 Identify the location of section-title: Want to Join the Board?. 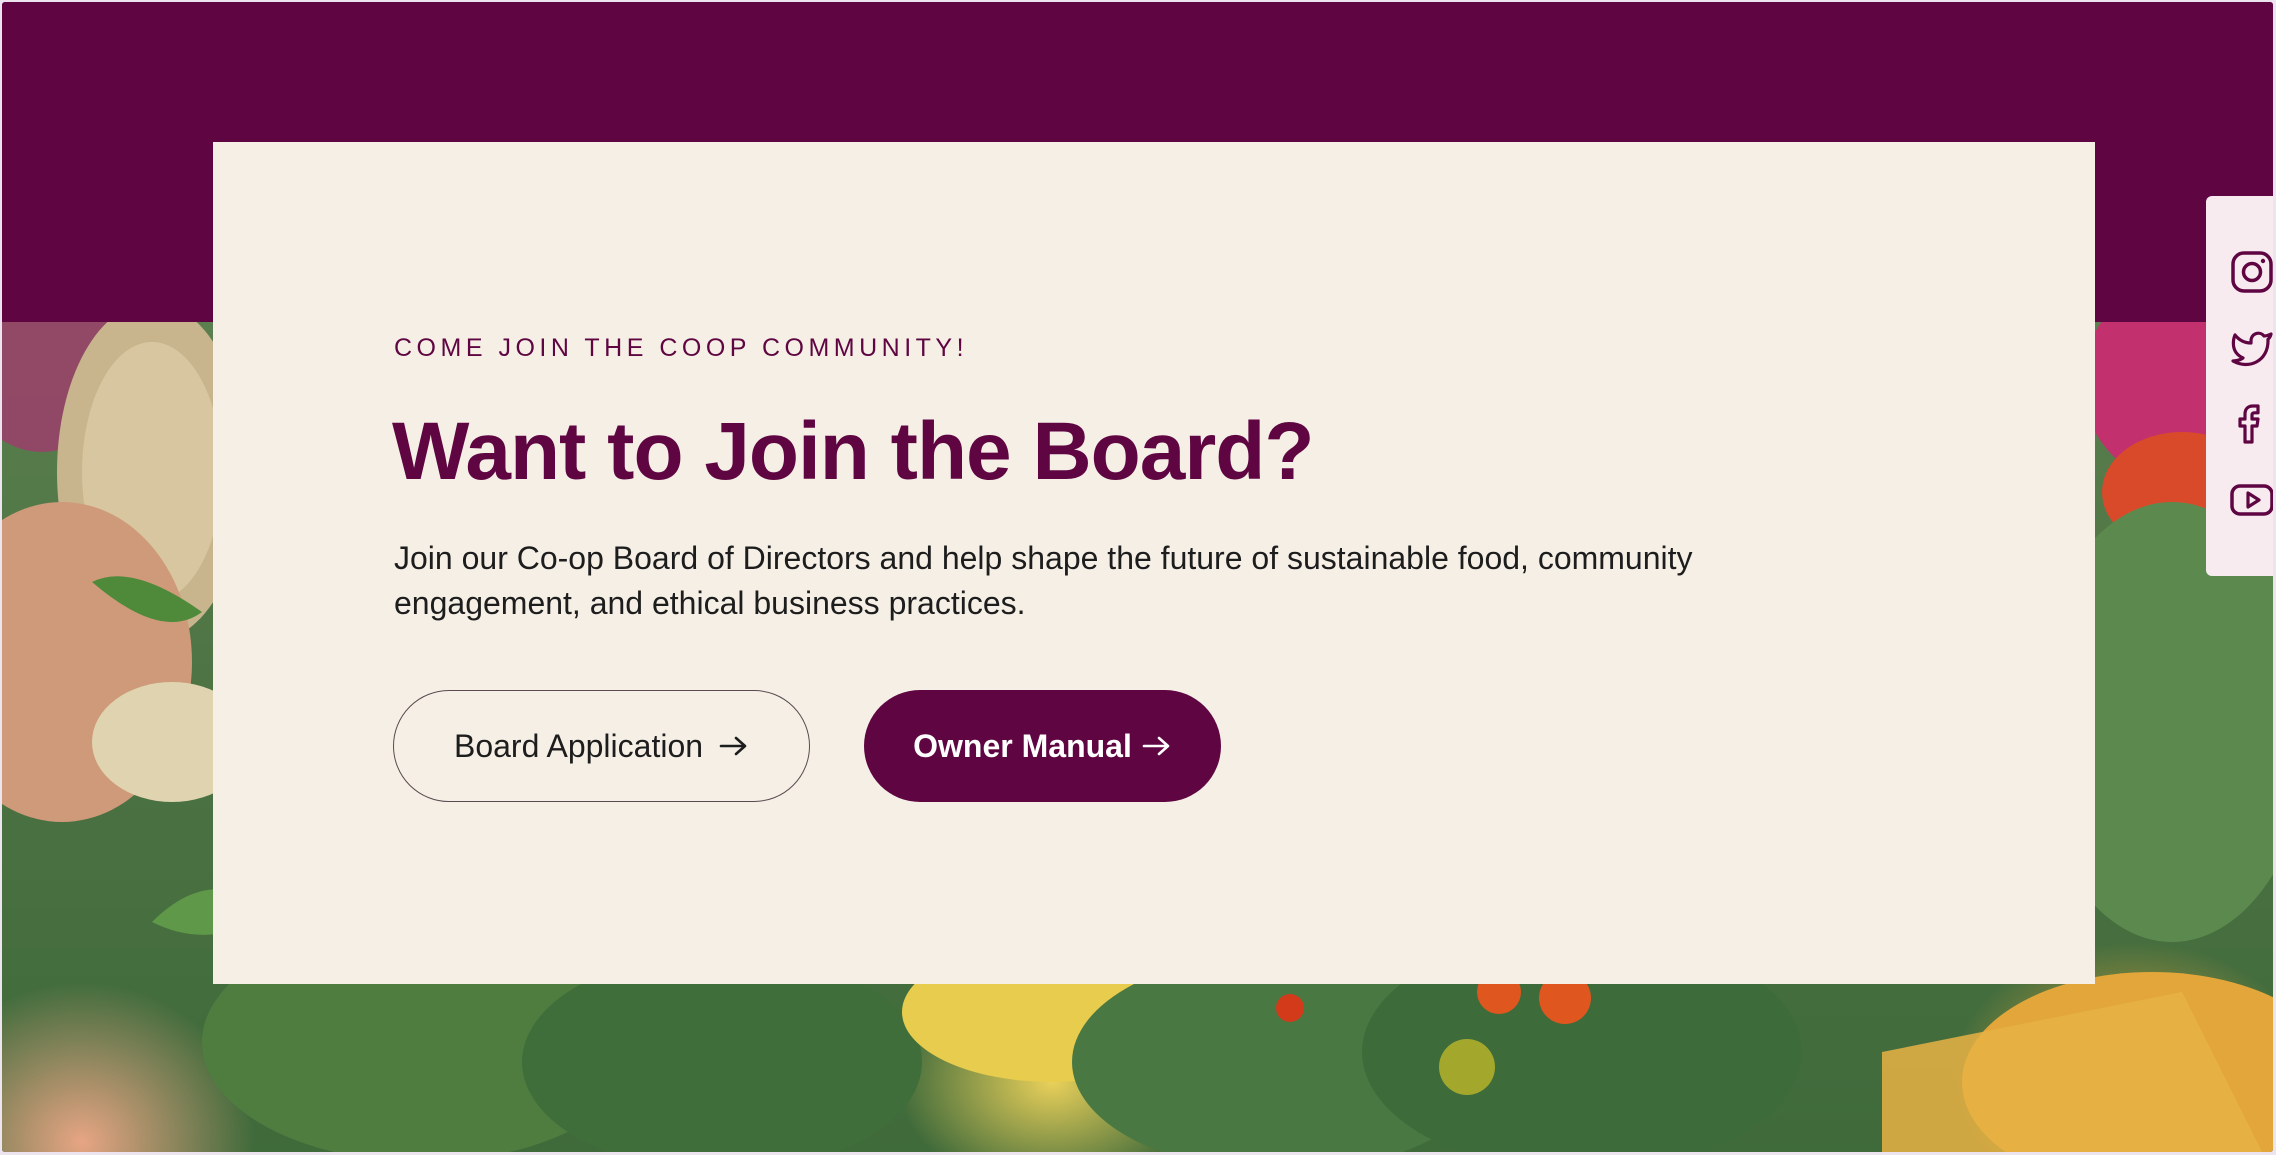
(853, 451).